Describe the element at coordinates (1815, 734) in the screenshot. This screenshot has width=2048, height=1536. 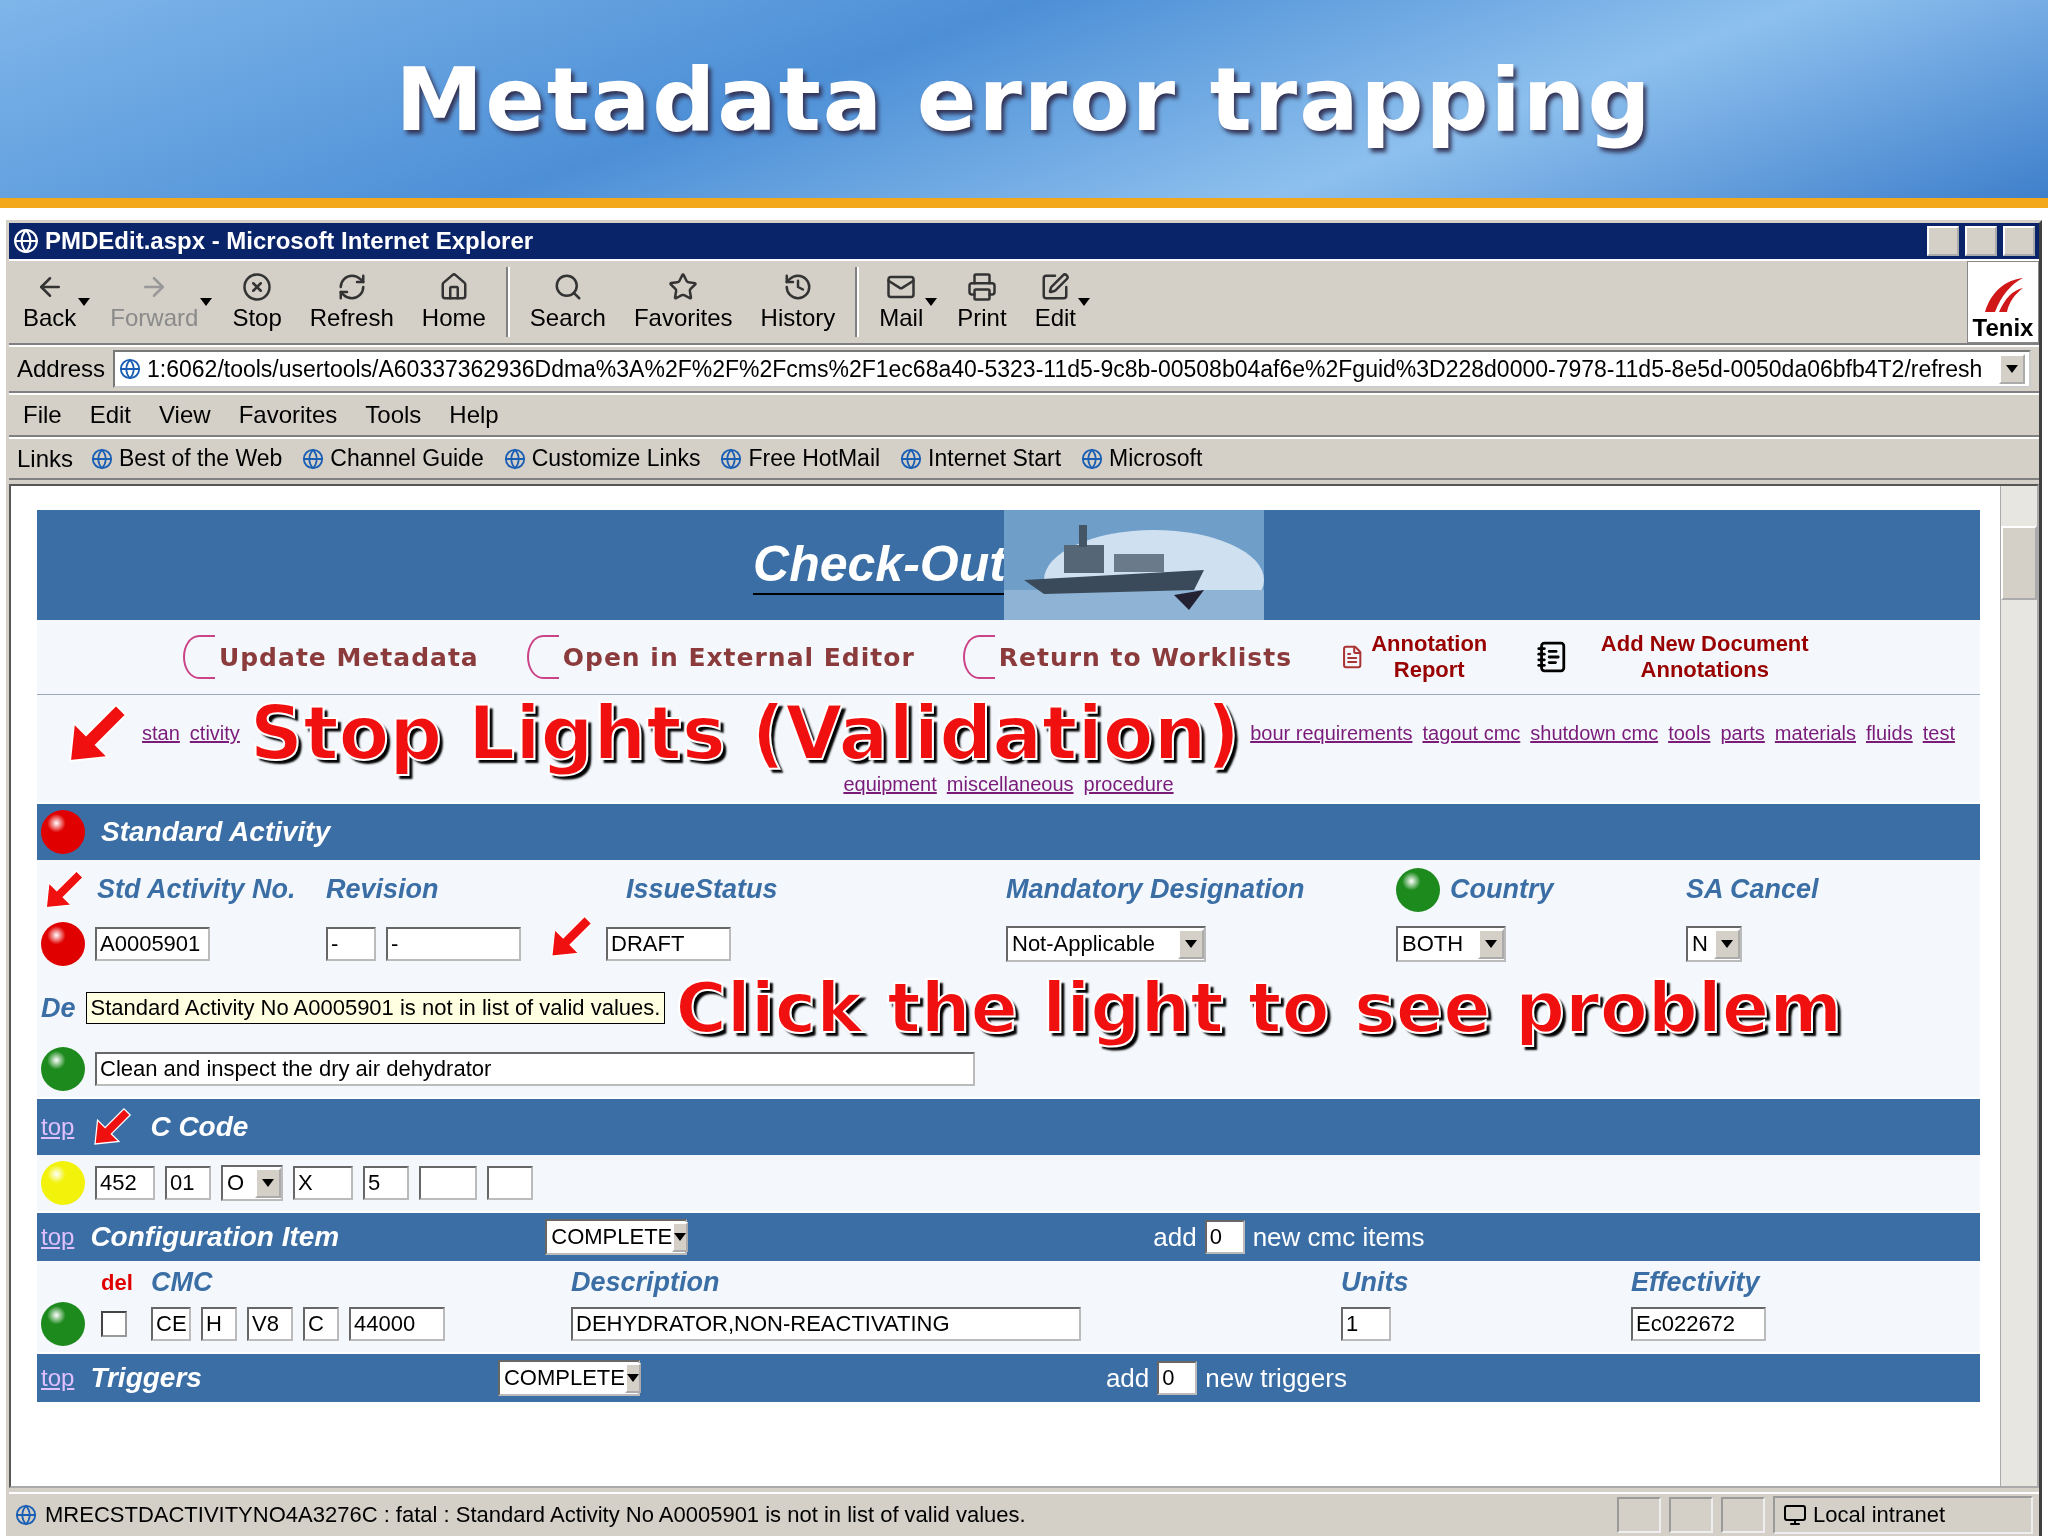
I see `section-link: materials` at that location.